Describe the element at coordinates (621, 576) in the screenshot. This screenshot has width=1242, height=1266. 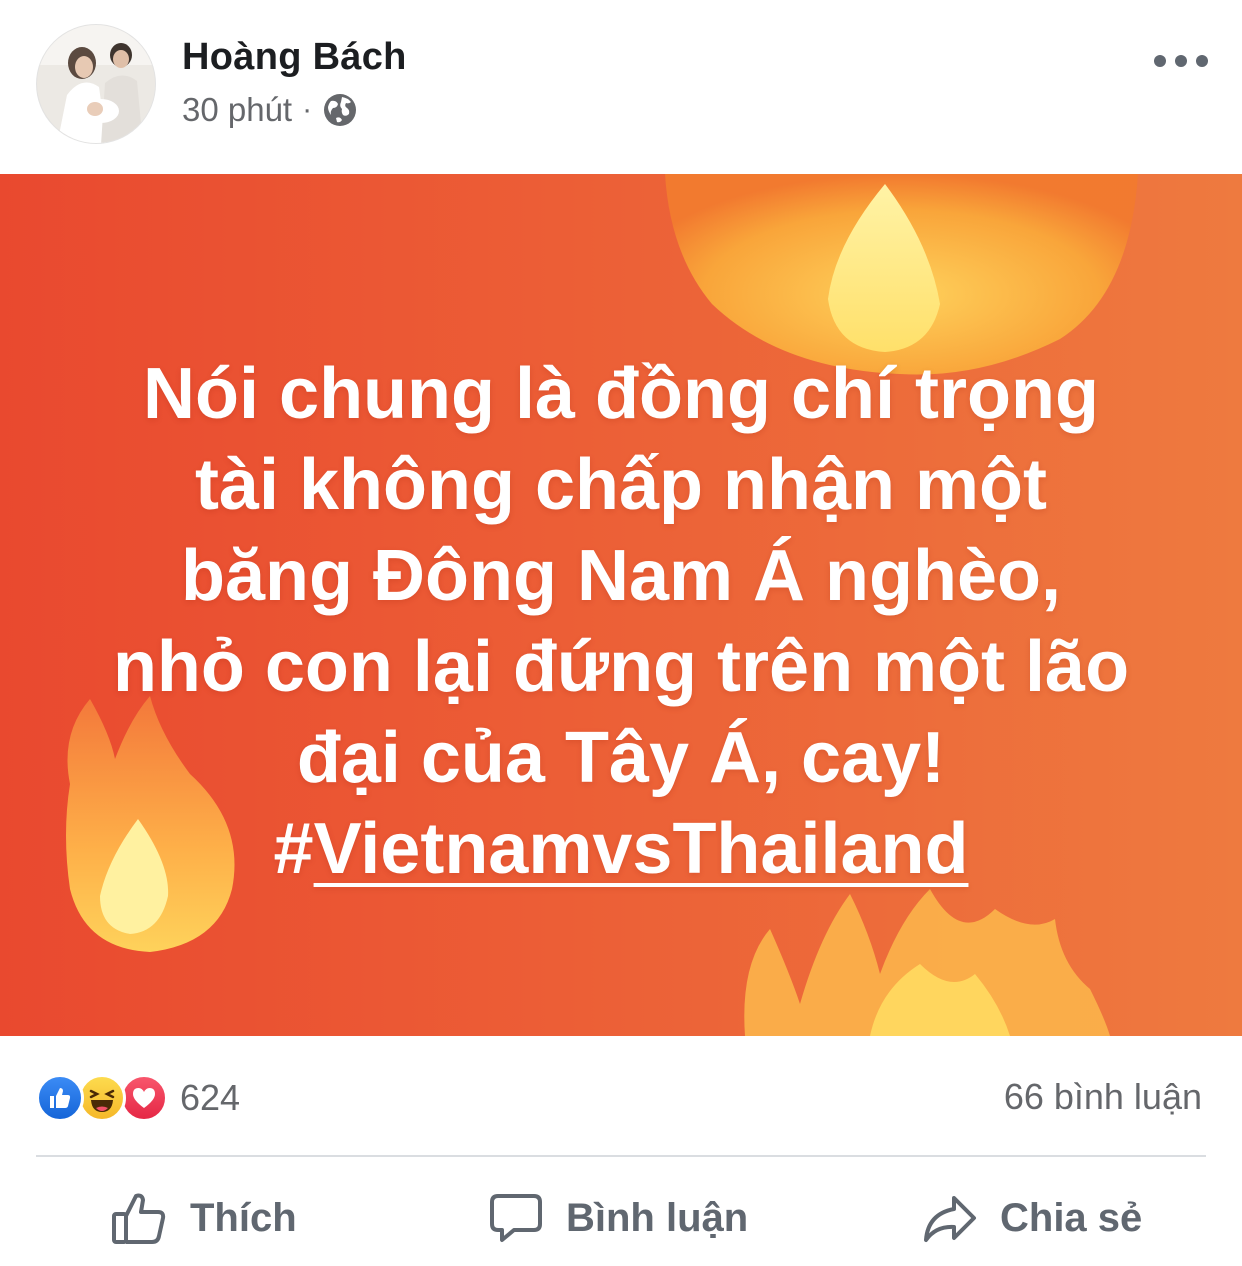
I see `post-text-line: băng Đông Nam Á nghèo,` at that location.